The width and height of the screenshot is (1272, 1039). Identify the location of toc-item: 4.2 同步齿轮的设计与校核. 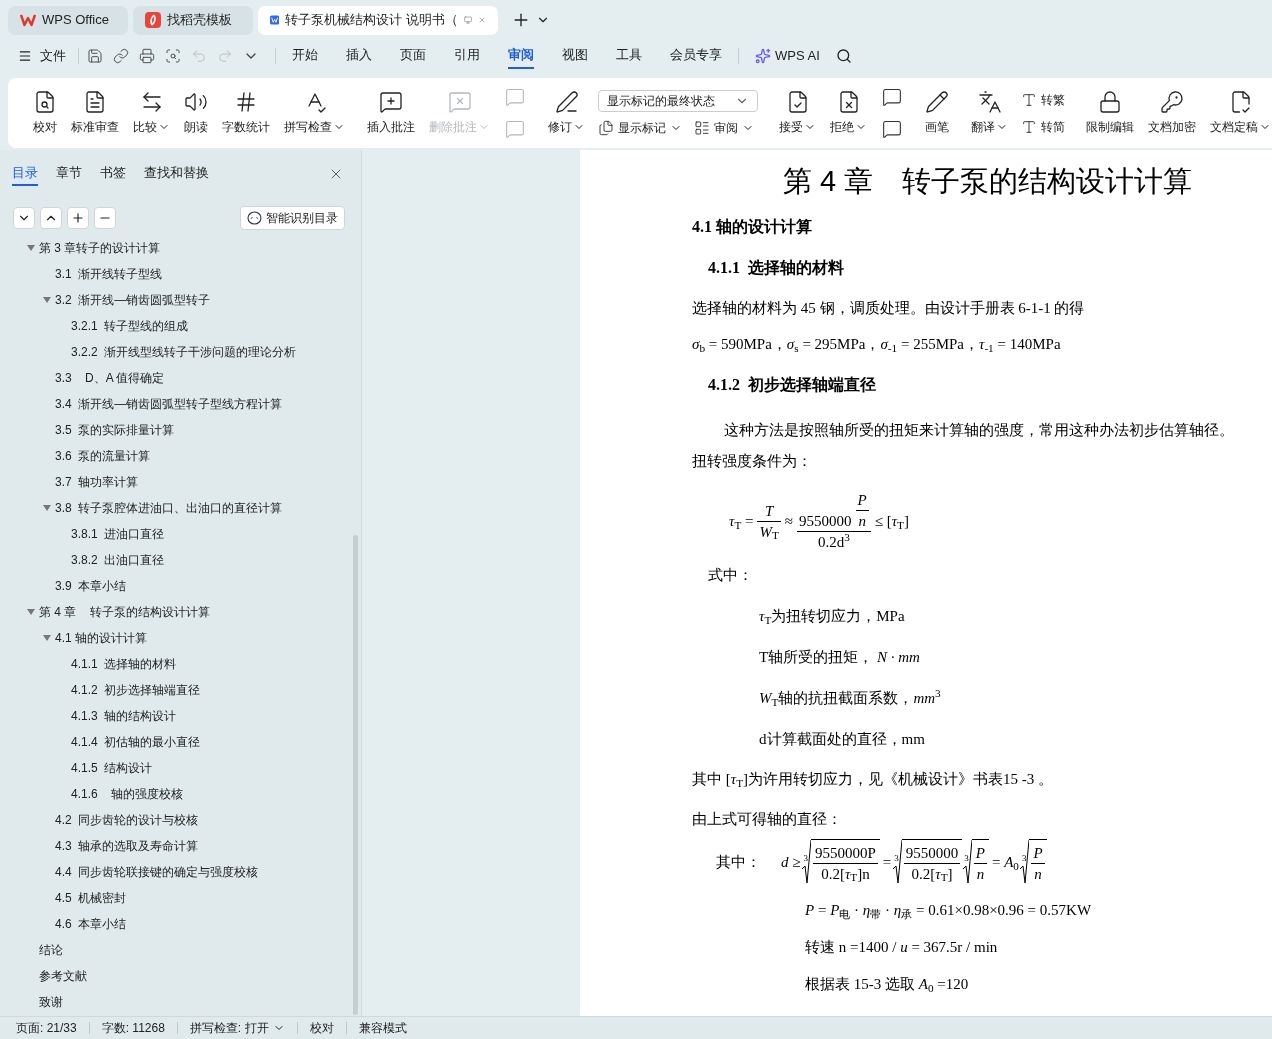
(127, 820).